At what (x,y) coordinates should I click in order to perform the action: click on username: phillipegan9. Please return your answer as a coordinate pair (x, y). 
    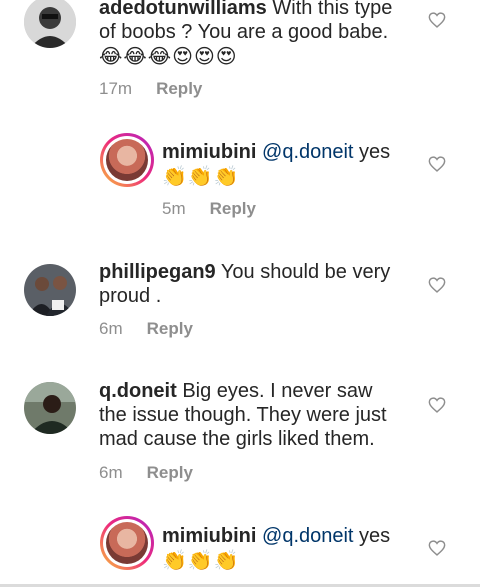
    Looking at the image, I should click on (157, 272).